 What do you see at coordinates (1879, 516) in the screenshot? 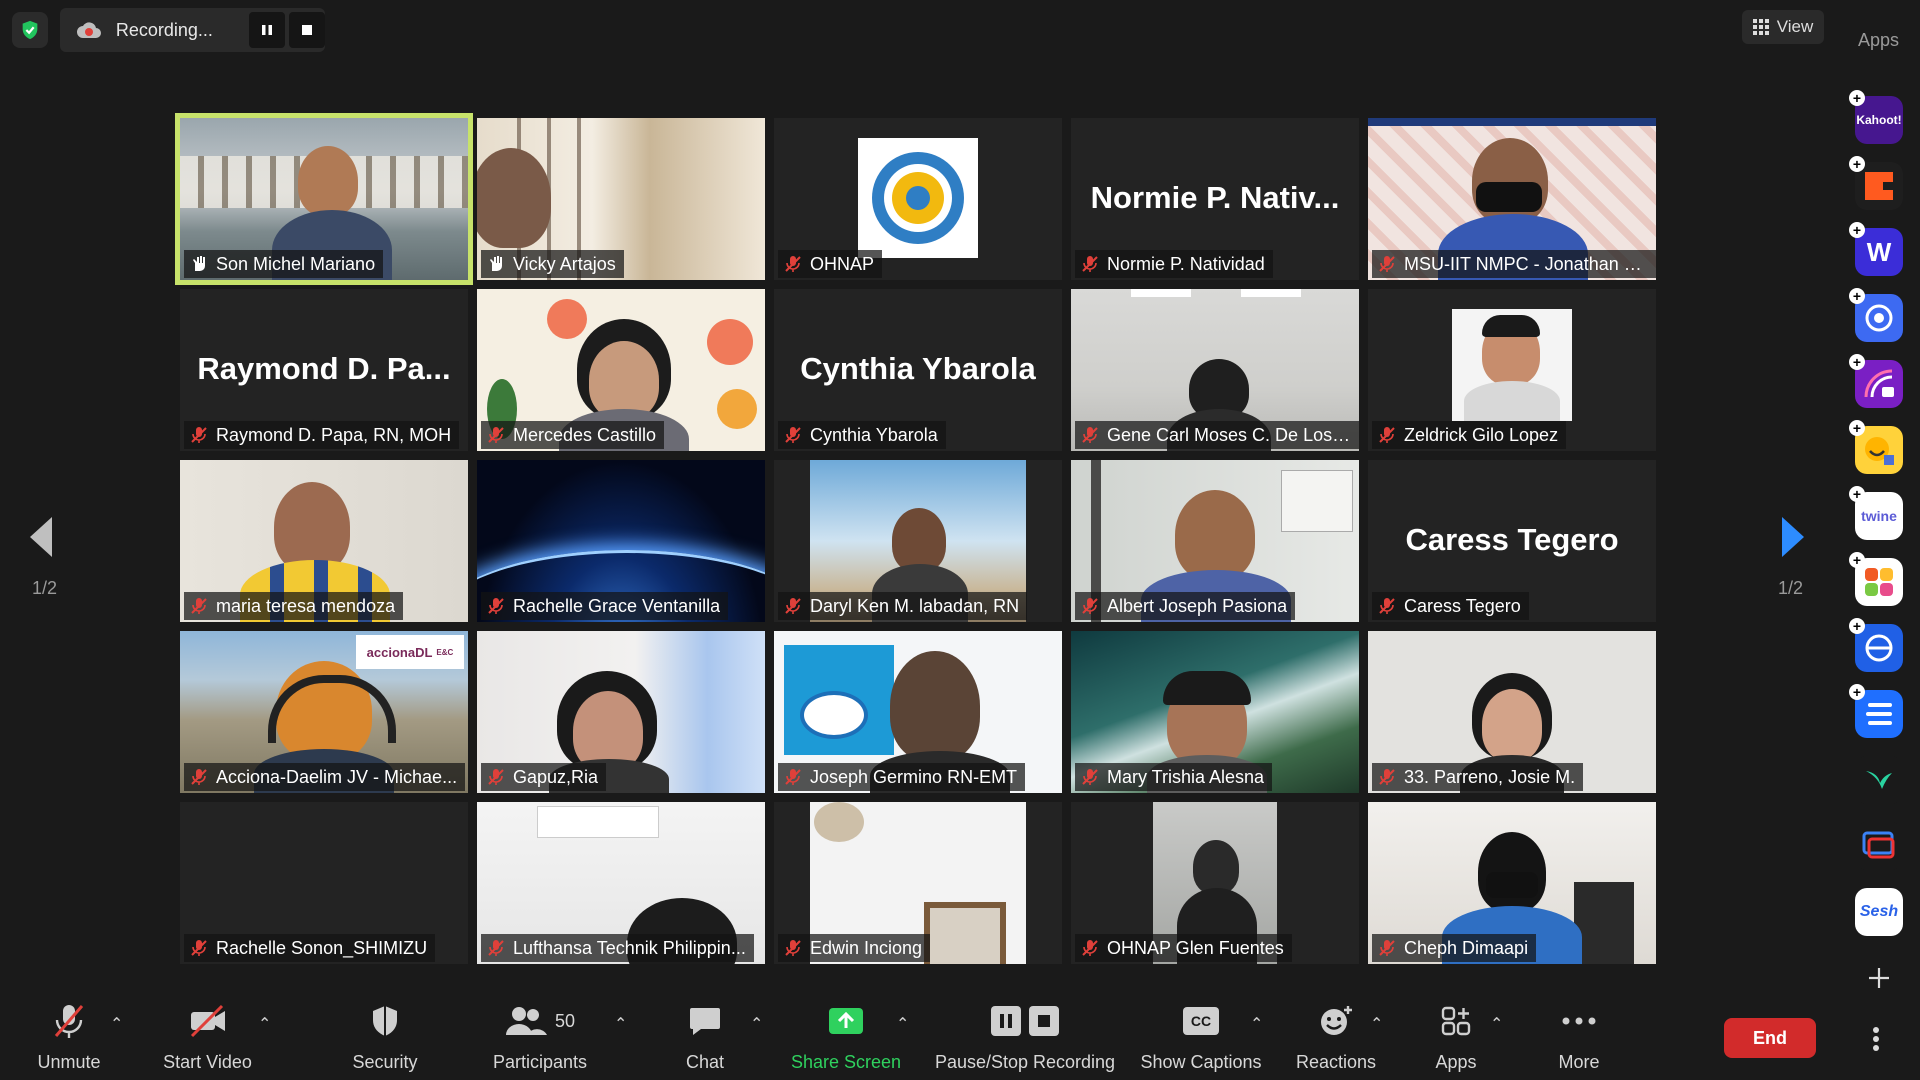
I see `app-short-label: twine` at bounding box center [1879, 516].